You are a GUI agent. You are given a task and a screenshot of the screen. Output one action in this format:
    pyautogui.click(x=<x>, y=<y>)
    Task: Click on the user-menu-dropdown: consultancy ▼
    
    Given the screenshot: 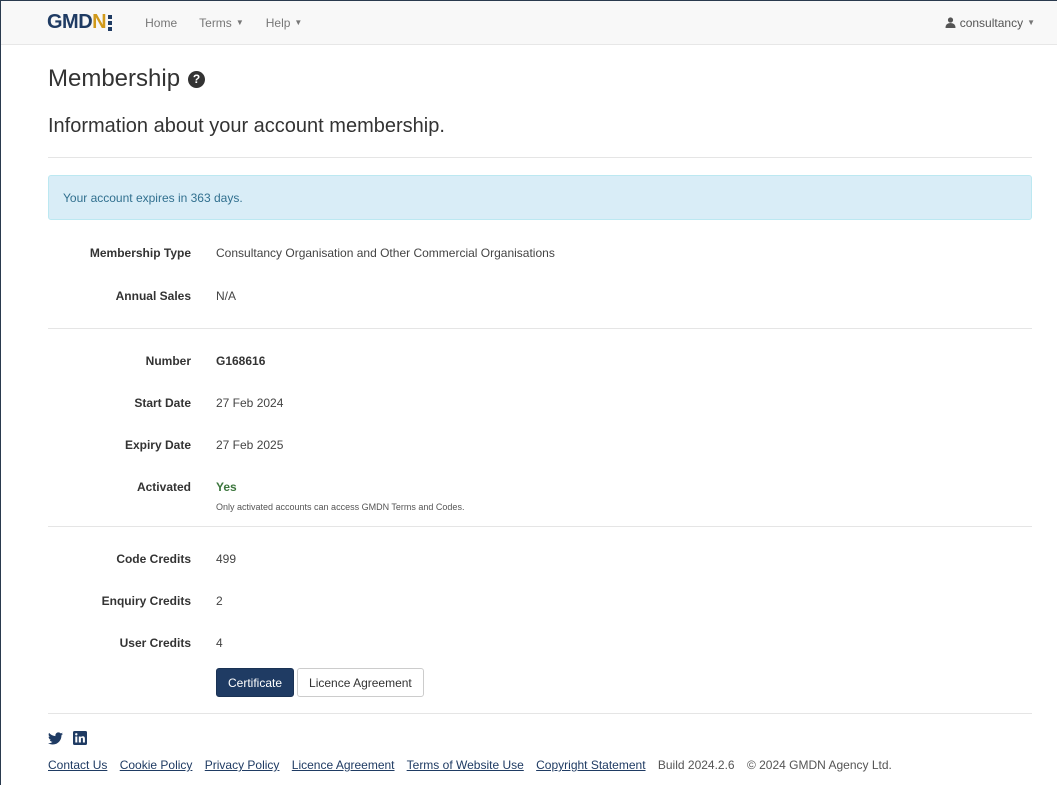 What is the action you would take?
    pyautogui.click(x=990, y=23)
    